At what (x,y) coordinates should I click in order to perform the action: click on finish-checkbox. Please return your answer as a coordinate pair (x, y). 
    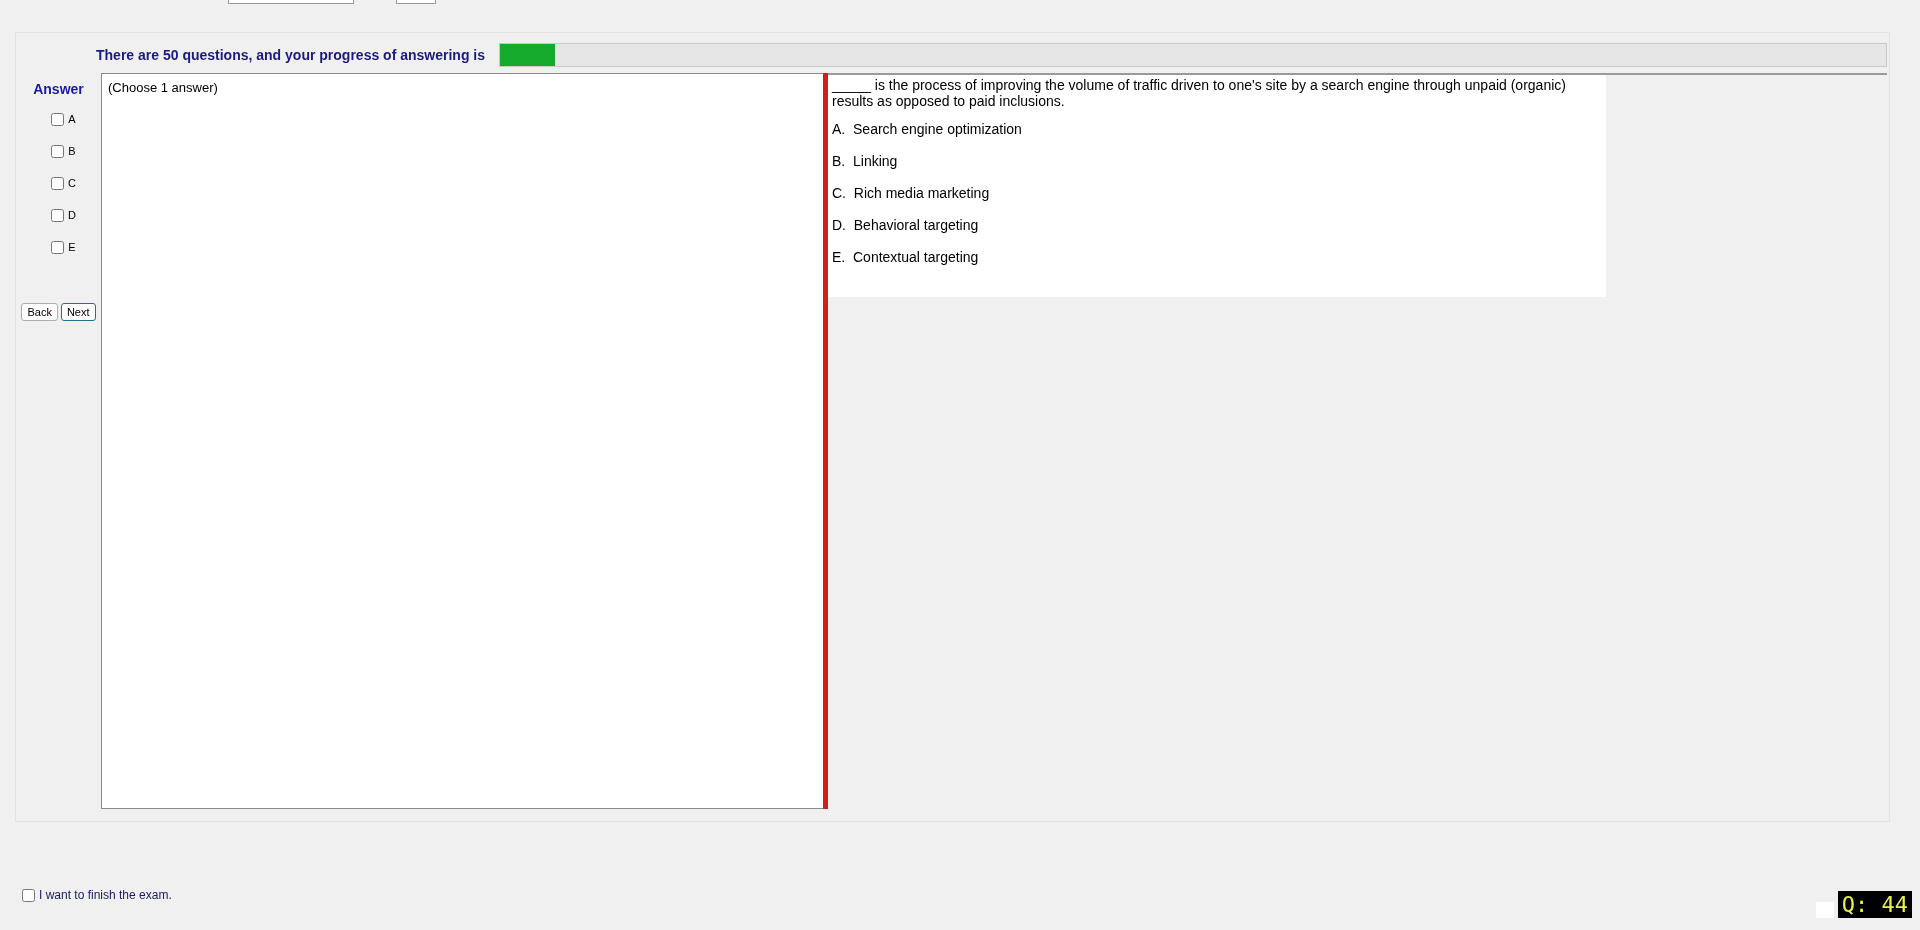
    Looking at the image, I should click on (28, 895).